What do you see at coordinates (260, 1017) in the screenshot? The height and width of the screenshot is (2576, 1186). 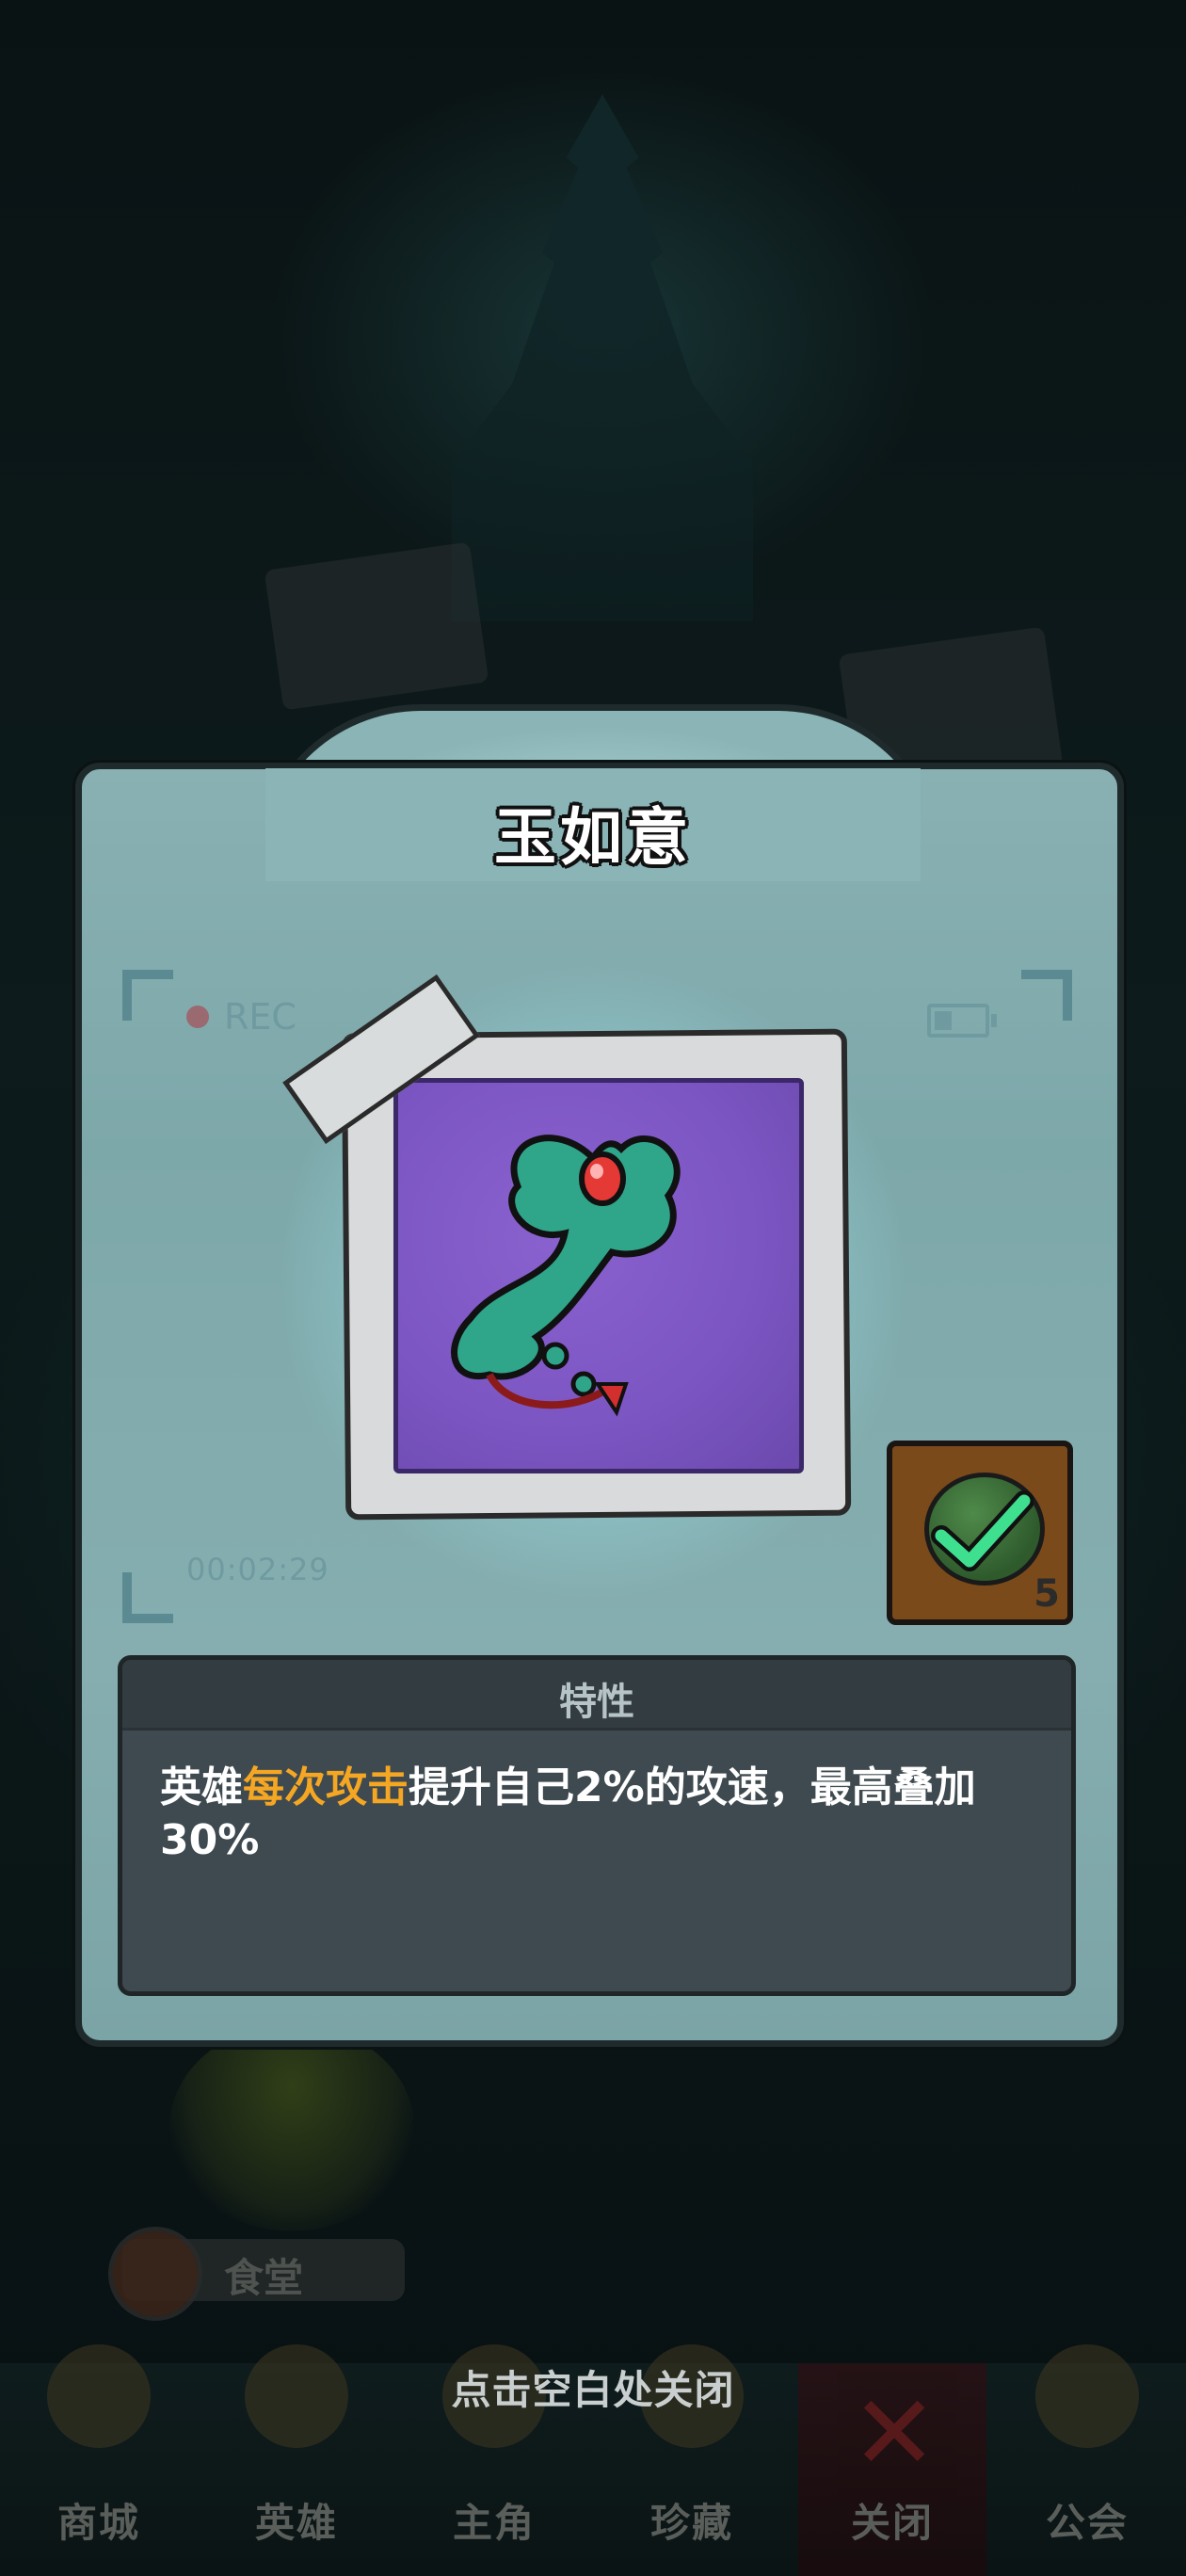 I see `rec-label: REC` at bounding box center [260, 1017].